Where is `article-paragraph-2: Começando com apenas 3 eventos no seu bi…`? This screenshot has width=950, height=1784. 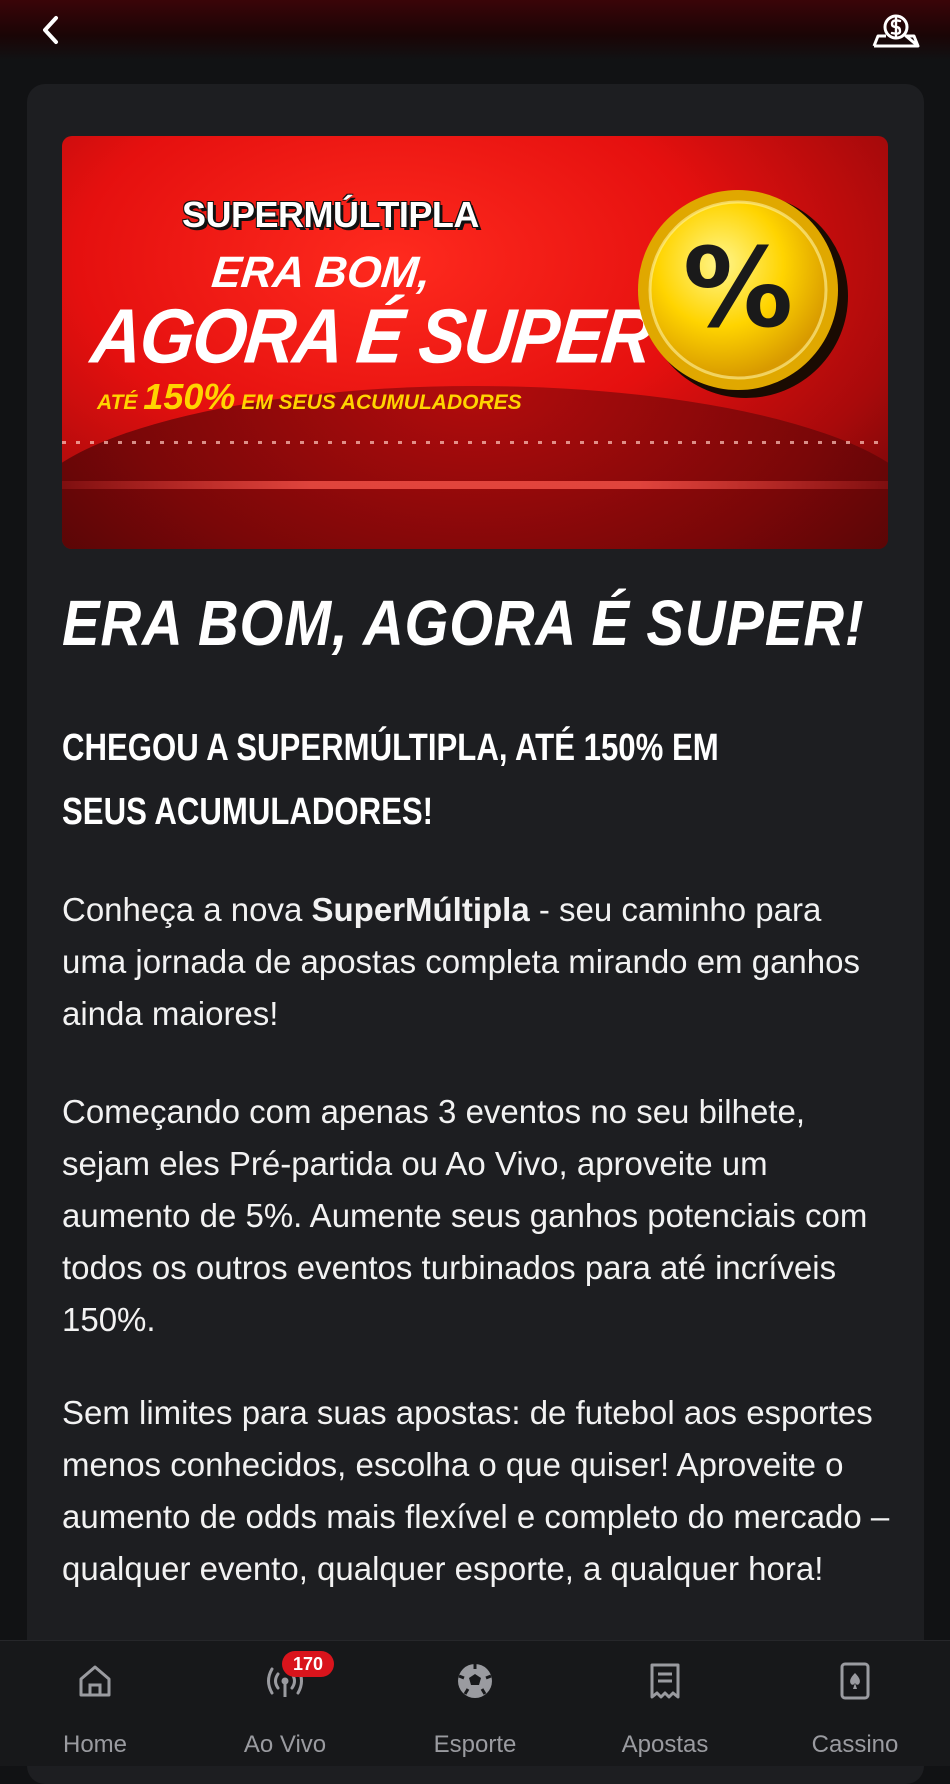 article-paragraph-2: Começando com apenas 3 eventos no seu bi… is located at coordinates (465, 1215).